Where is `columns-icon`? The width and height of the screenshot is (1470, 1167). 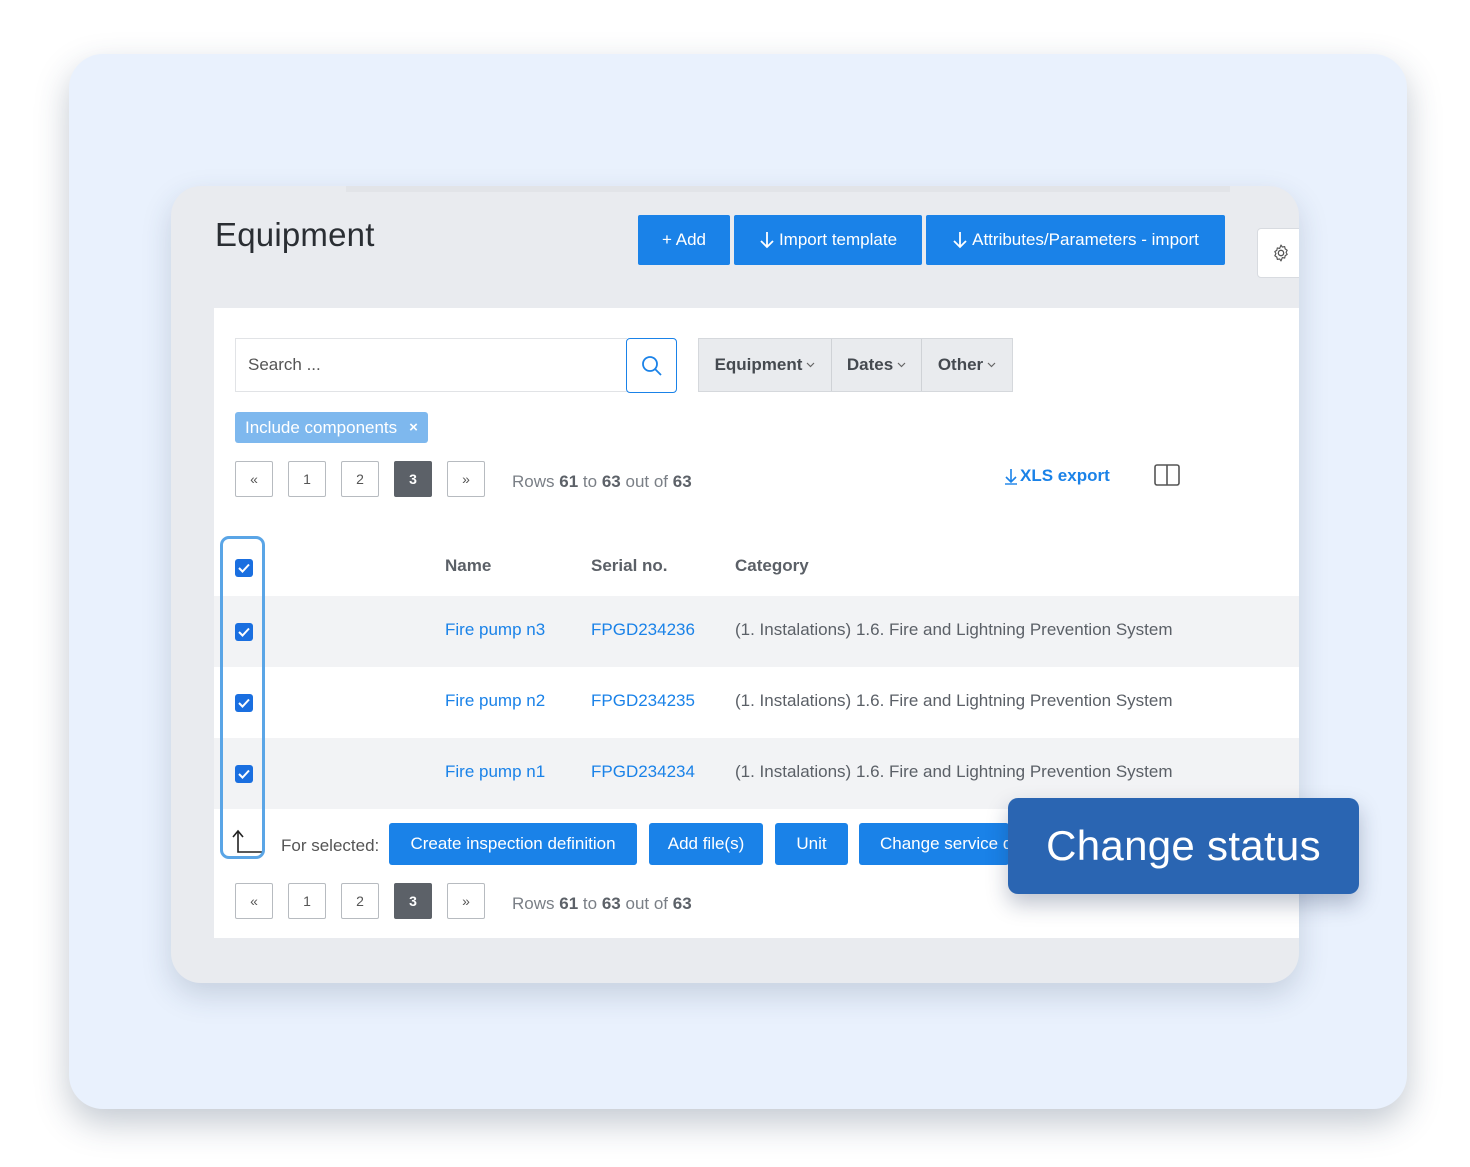
columns-icon is located at coordinates (1167, 475).